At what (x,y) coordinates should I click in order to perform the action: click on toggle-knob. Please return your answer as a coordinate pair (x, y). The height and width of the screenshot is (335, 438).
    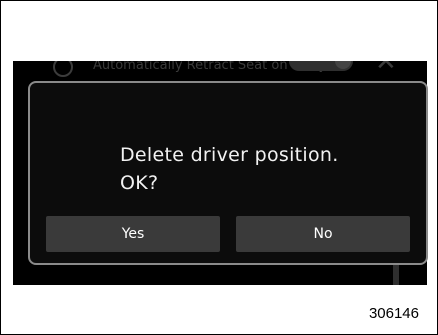
    Looking at the image, I should click on (343, 65).